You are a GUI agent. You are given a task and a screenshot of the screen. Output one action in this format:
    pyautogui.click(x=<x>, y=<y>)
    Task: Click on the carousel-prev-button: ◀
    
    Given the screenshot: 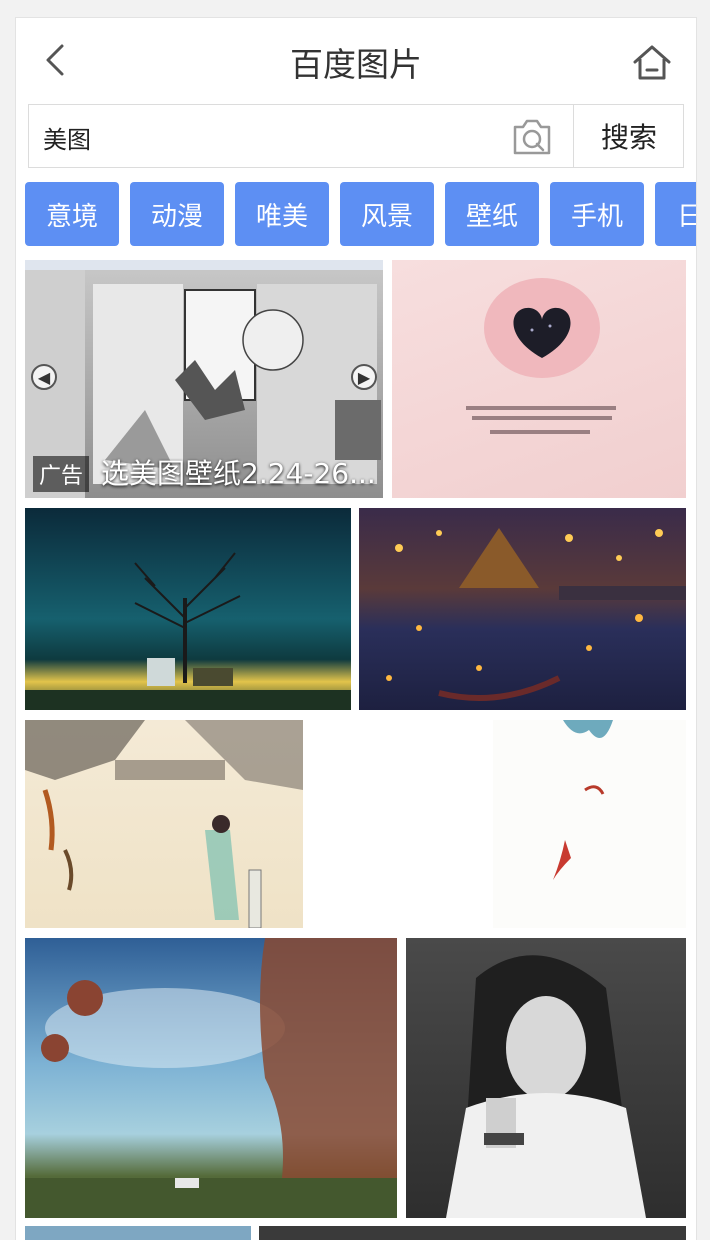 What is the action you would take?
    pyautogui.click(x=44, y=377)
    